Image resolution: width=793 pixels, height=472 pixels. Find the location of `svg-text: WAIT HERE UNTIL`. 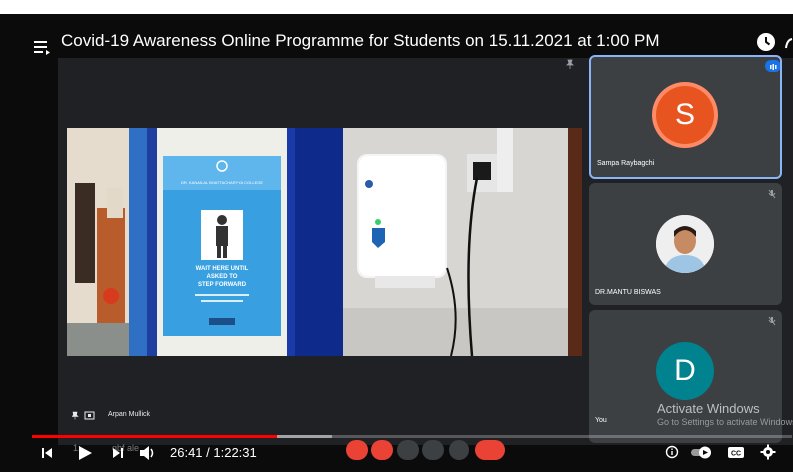

svg-text: WAIT HERE UNTIL is located at coordinates (222, 269).